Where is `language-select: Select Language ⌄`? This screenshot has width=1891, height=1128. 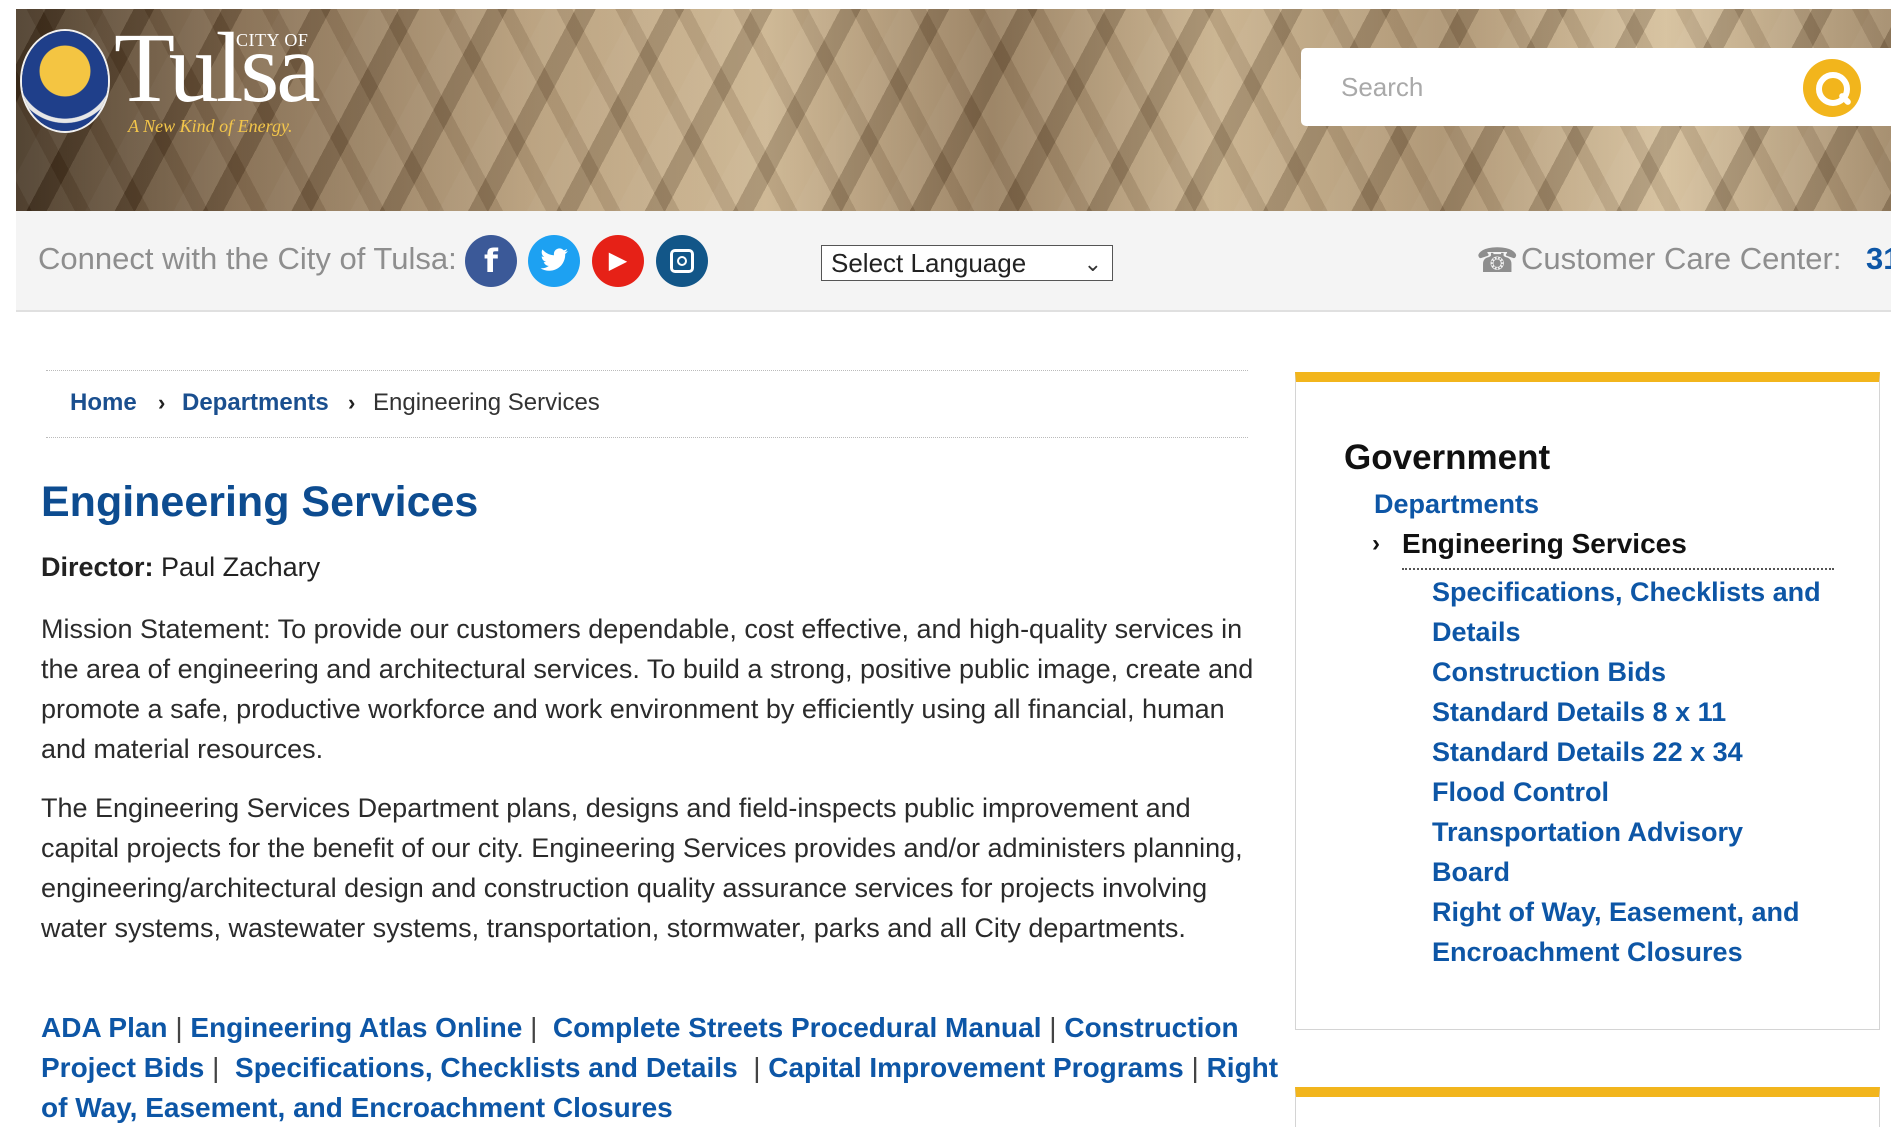 language-select: Select Language ⌄ is located at coordinates (967, 263).